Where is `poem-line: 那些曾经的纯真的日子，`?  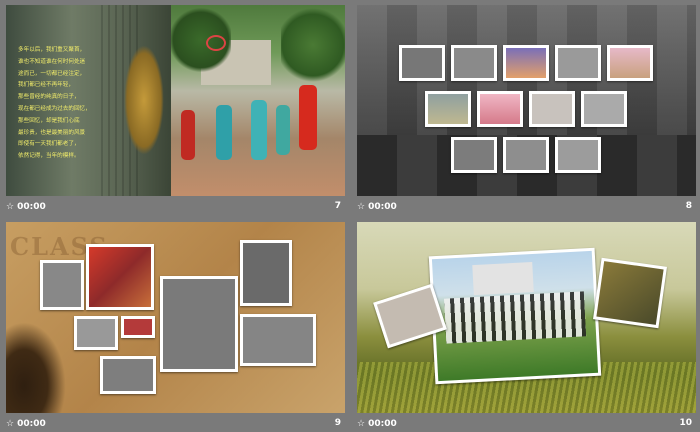 poem-line: 那些曾经的纯真的日子， is located at coordinates (49, 97).